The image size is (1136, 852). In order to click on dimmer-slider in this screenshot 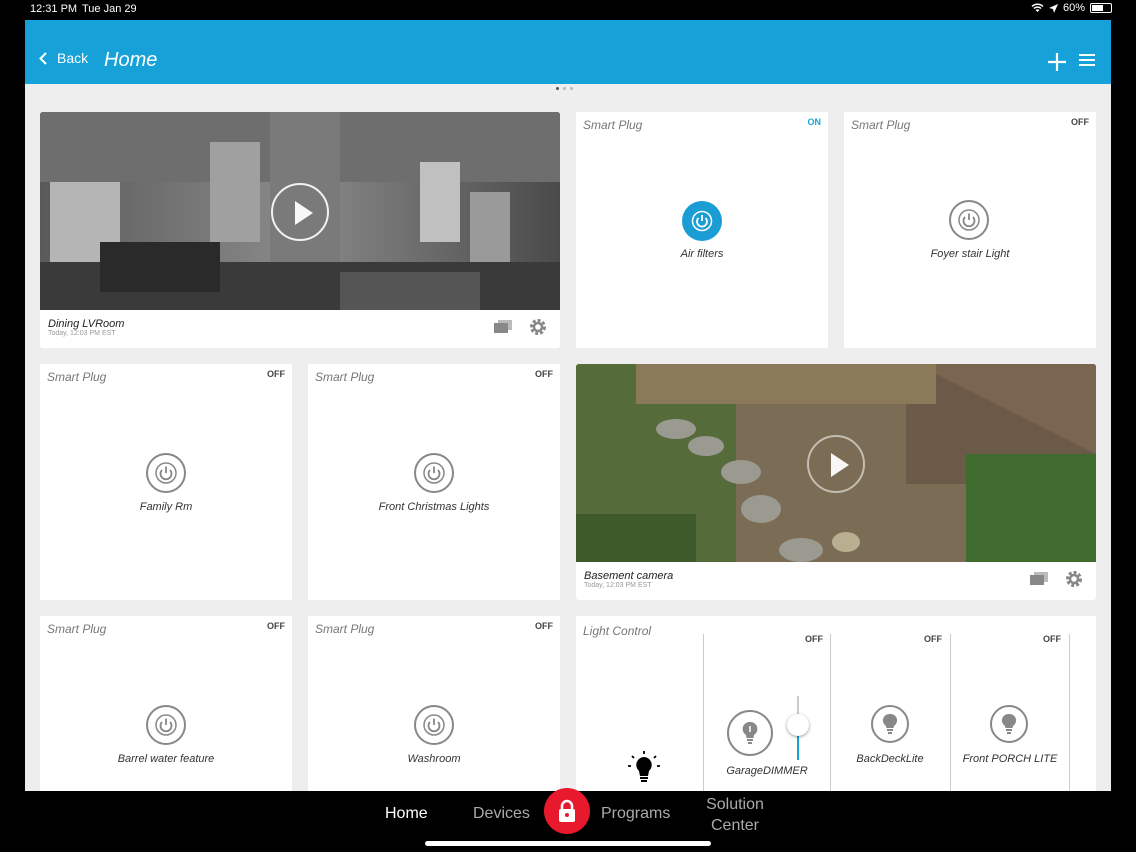, I will do `click(798, 725)`.